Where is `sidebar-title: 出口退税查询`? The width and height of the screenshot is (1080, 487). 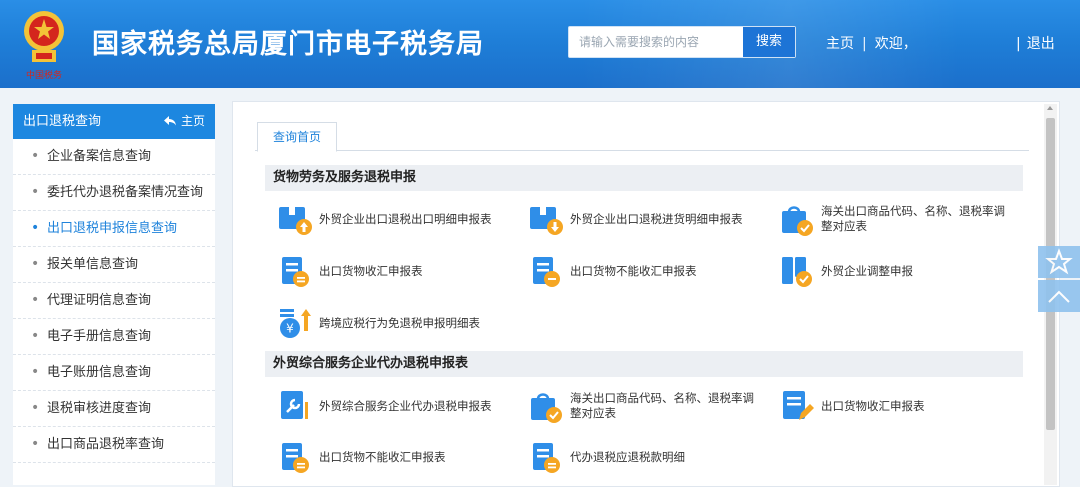 sidebar-title: 出口退税查询 is located at coordinates (62, 121).